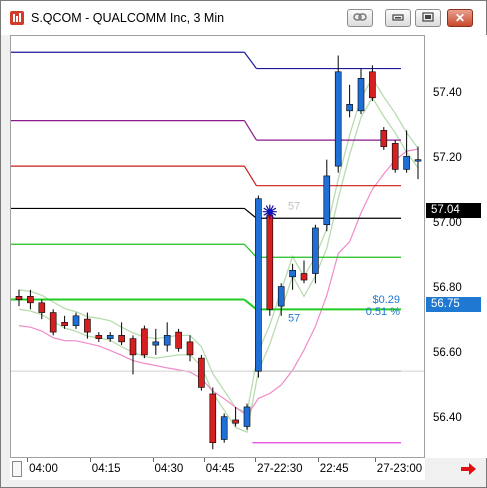 The height and width of the screenshot is (488, 487). Describe the element at coordinates (386, 300) in the screenshot. I see `change-value-label: $0.29` at that location.